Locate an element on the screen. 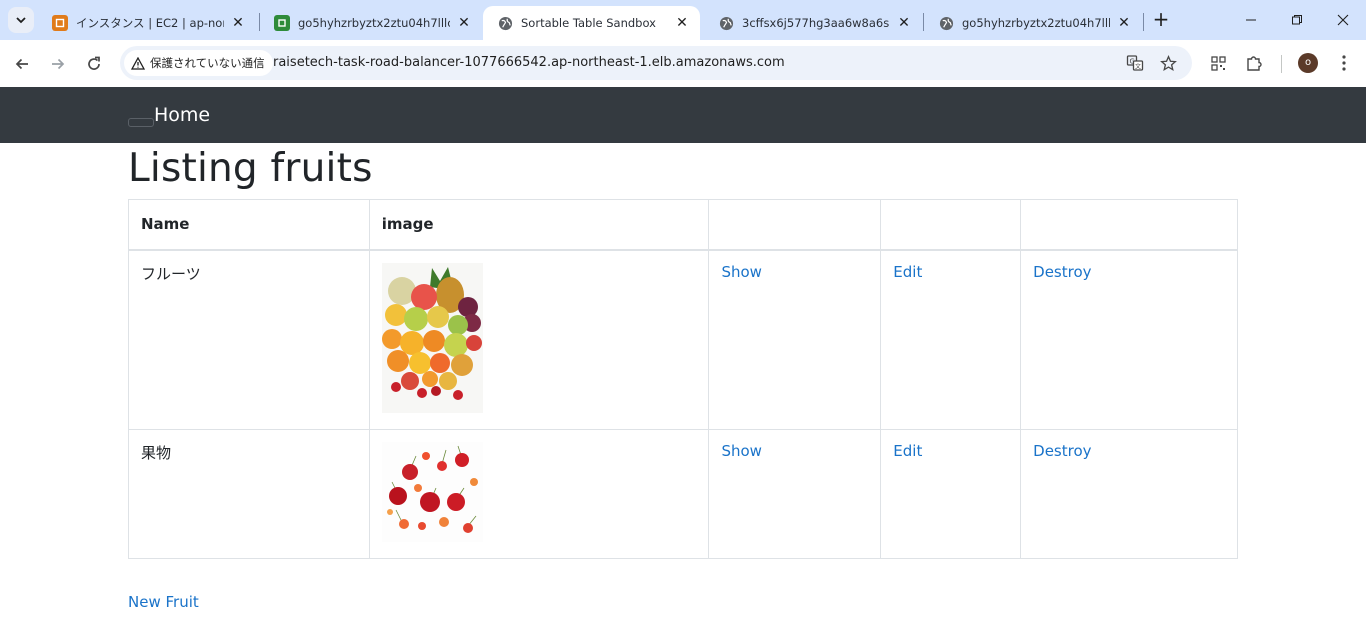 The height and width of the screenshot is (621, 1366). minimize-button is located at coordinates (1251, 20).